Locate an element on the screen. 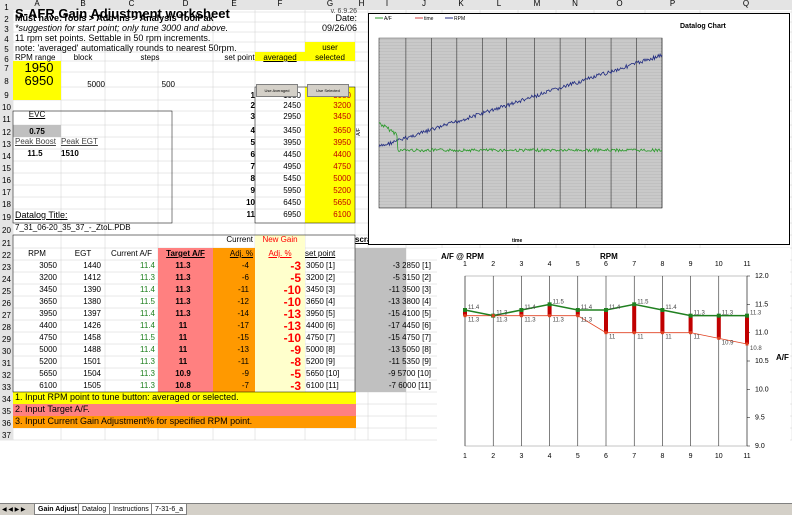 This screenshot has height=515, width=792. row-scratch: -17 4450 [6] is located at coordinates (393, 326).